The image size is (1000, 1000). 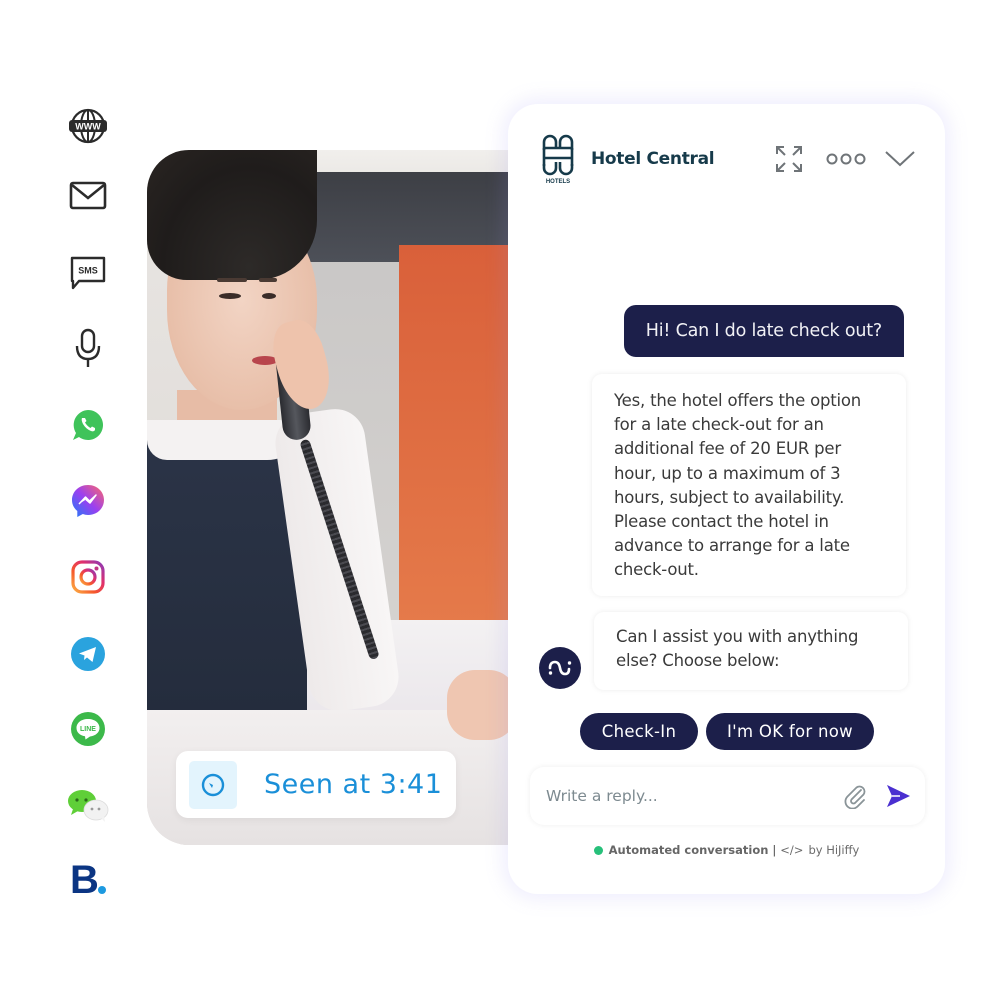 I want to click on channel-sms: SMS, so click(x=88, y=273).